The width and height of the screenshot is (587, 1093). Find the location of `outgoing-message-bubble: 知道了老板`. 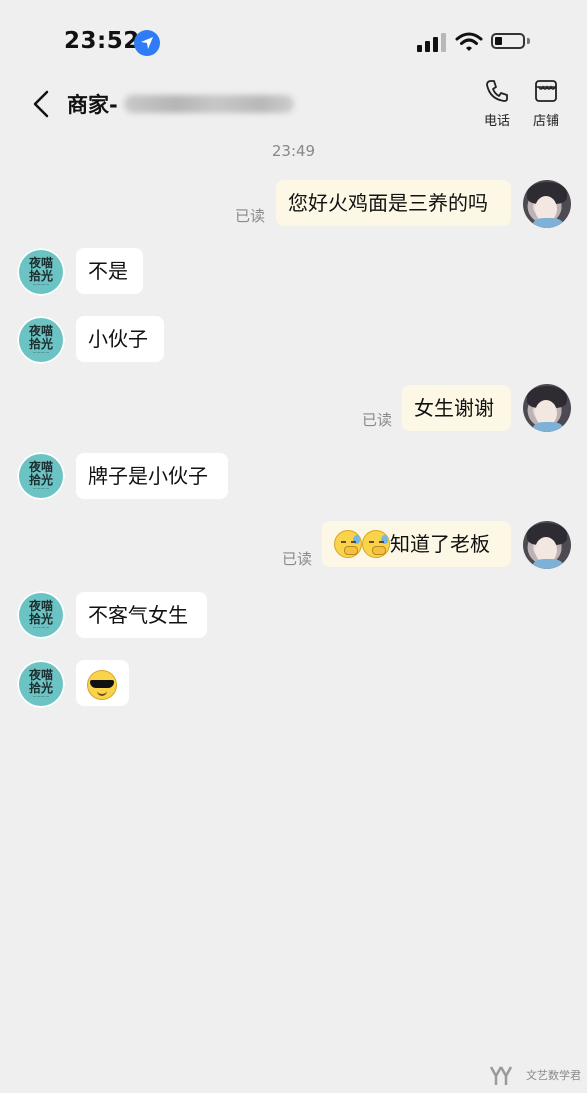

outgoing-message-bubble: 知道了老板 is located at coordinates (416, 544).